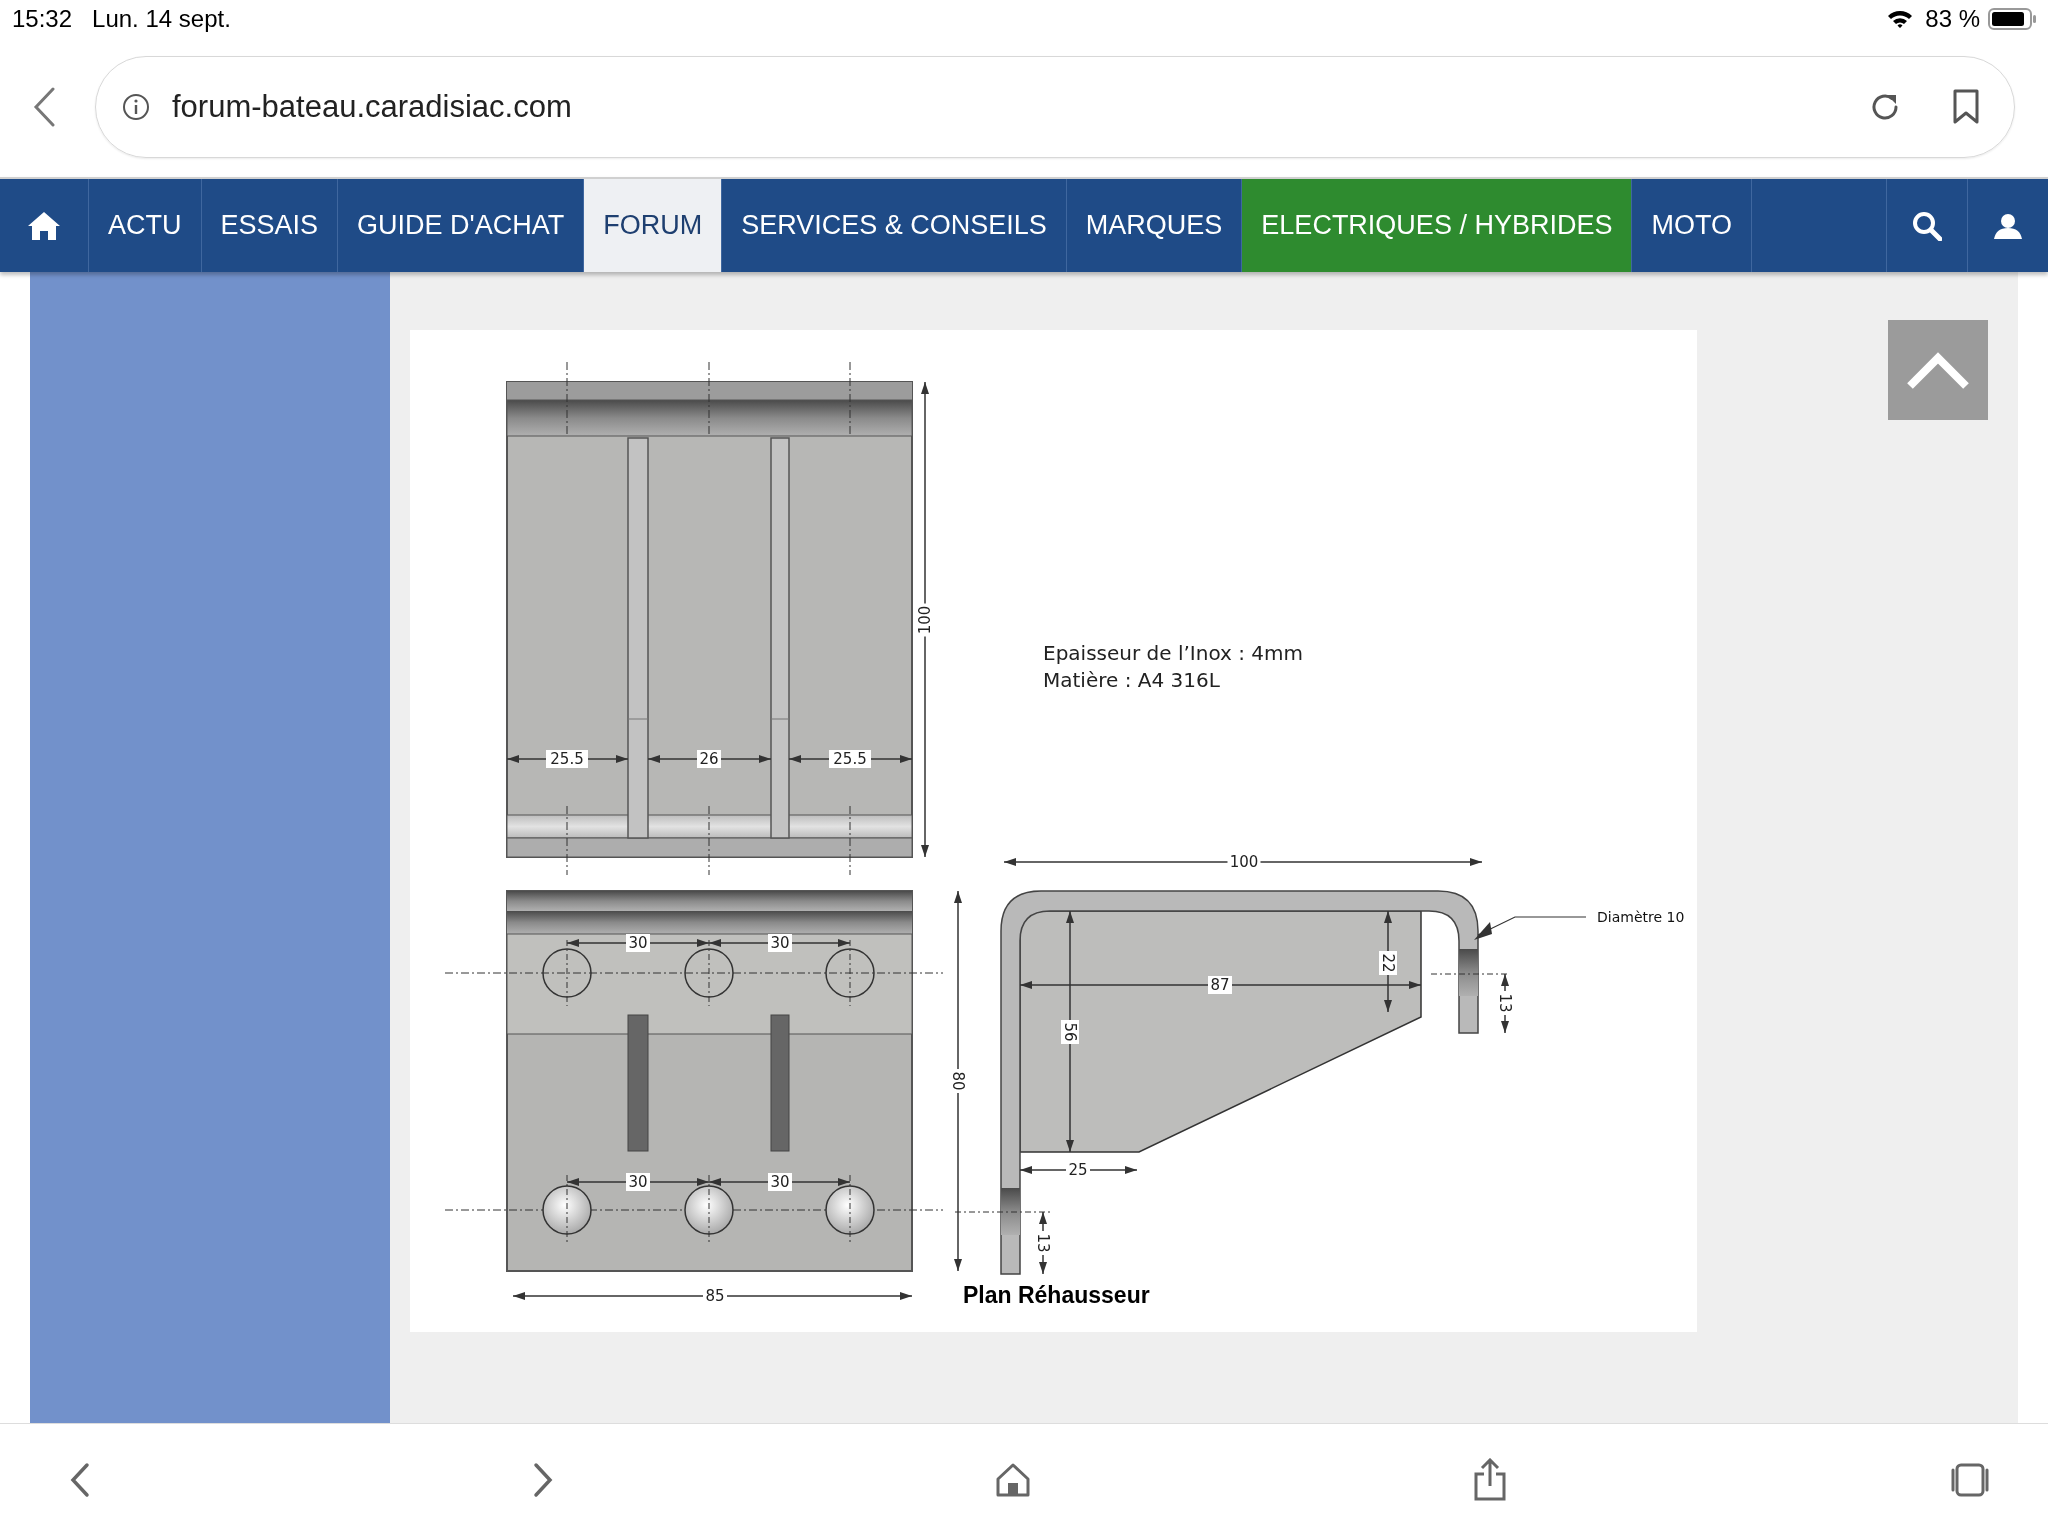  Describe the element at coordinates (1490, 1480) in the screenshot. I see `share-icon` at that location.